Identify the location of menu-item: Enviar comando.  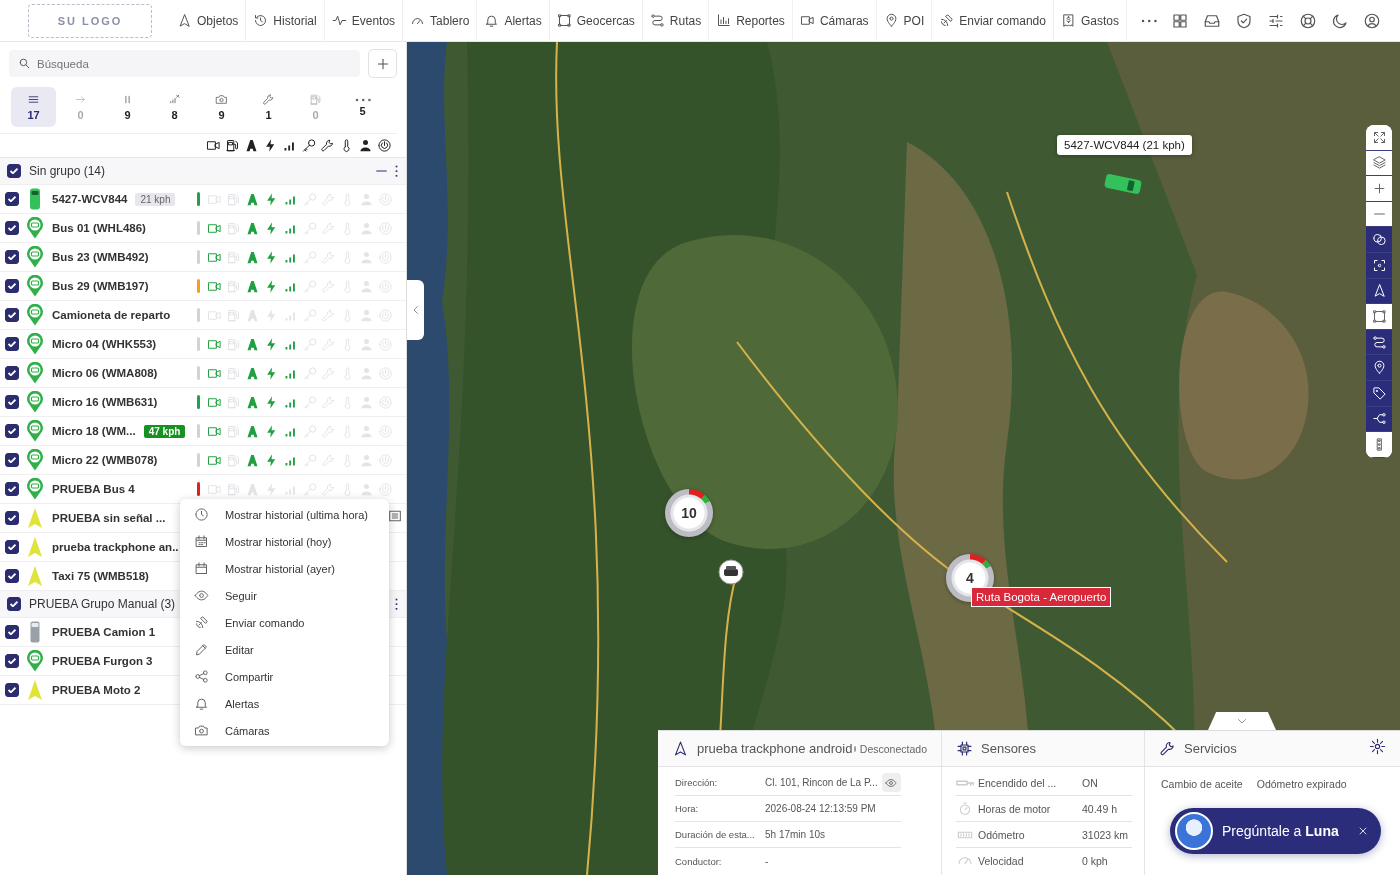
(284, 622).